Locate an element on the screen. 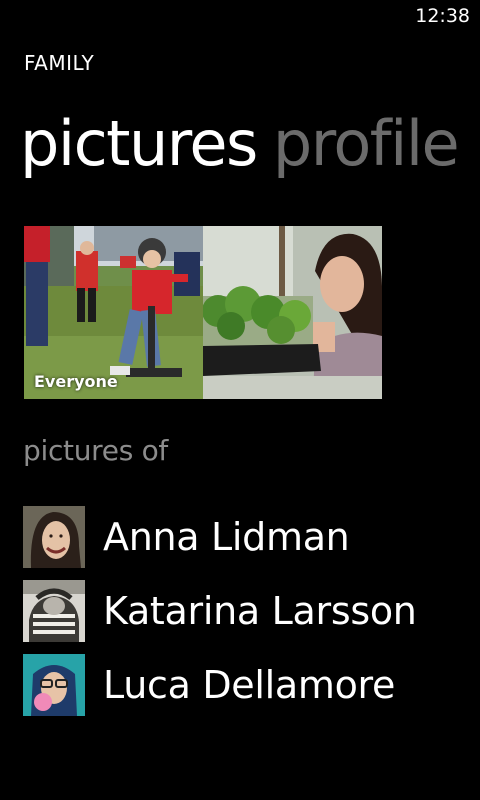  app-title: FAMILY is located at coordinates (59, 63).